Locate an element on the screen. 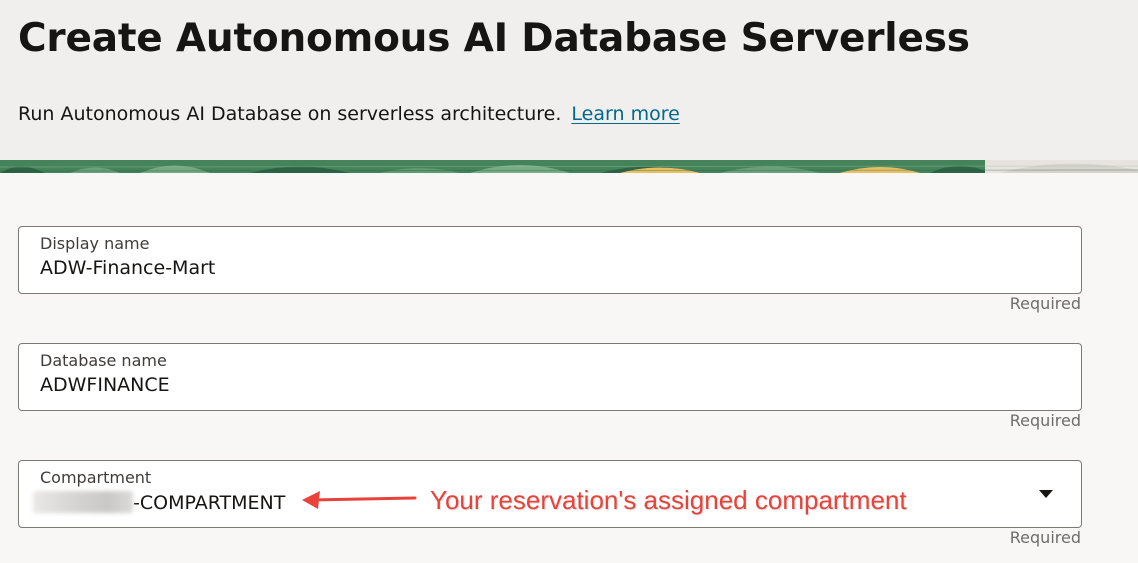 Image resolution: width=1138 pixels, height=563 pixels. arrow-left-icon is located at coordinates (359, 500).